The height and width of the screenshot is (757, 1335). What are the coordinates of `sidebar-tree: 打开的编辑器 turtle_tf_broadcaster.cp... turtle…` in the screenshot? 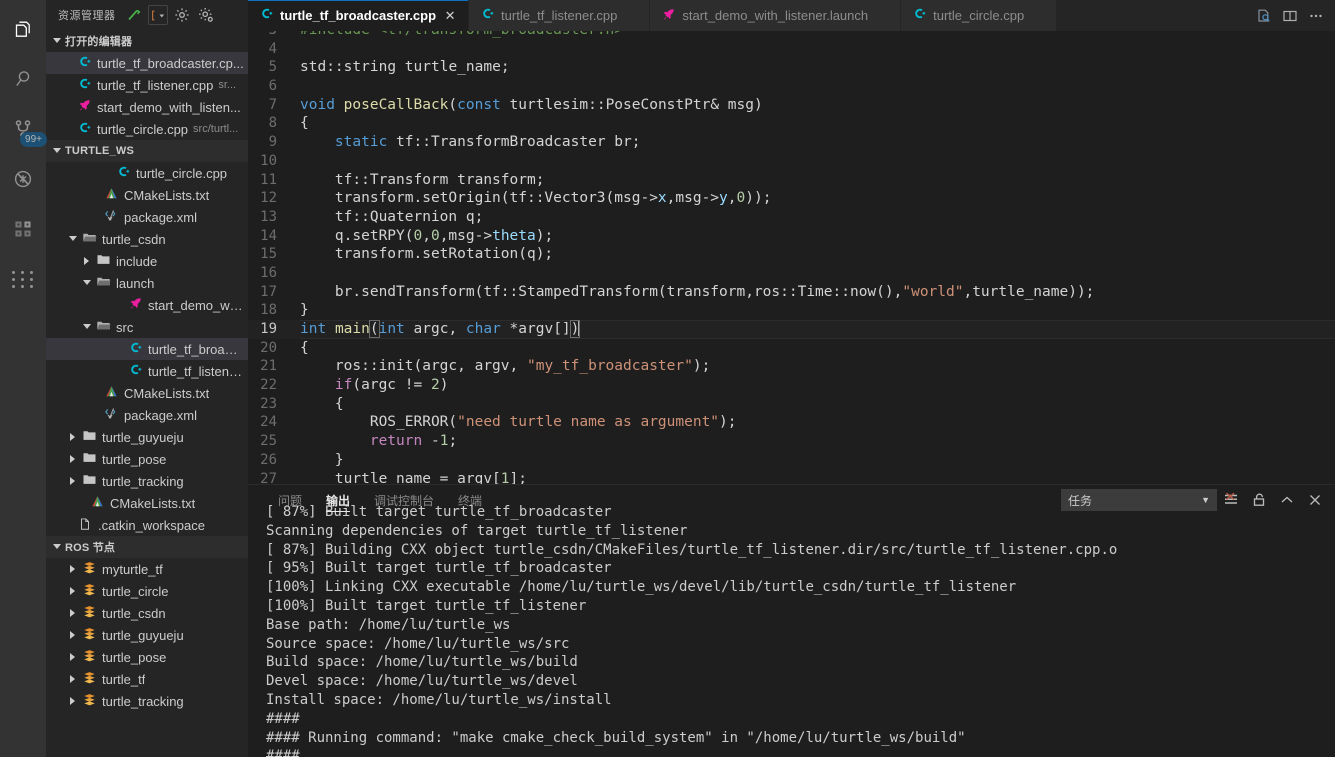 It's located at (147, 393).